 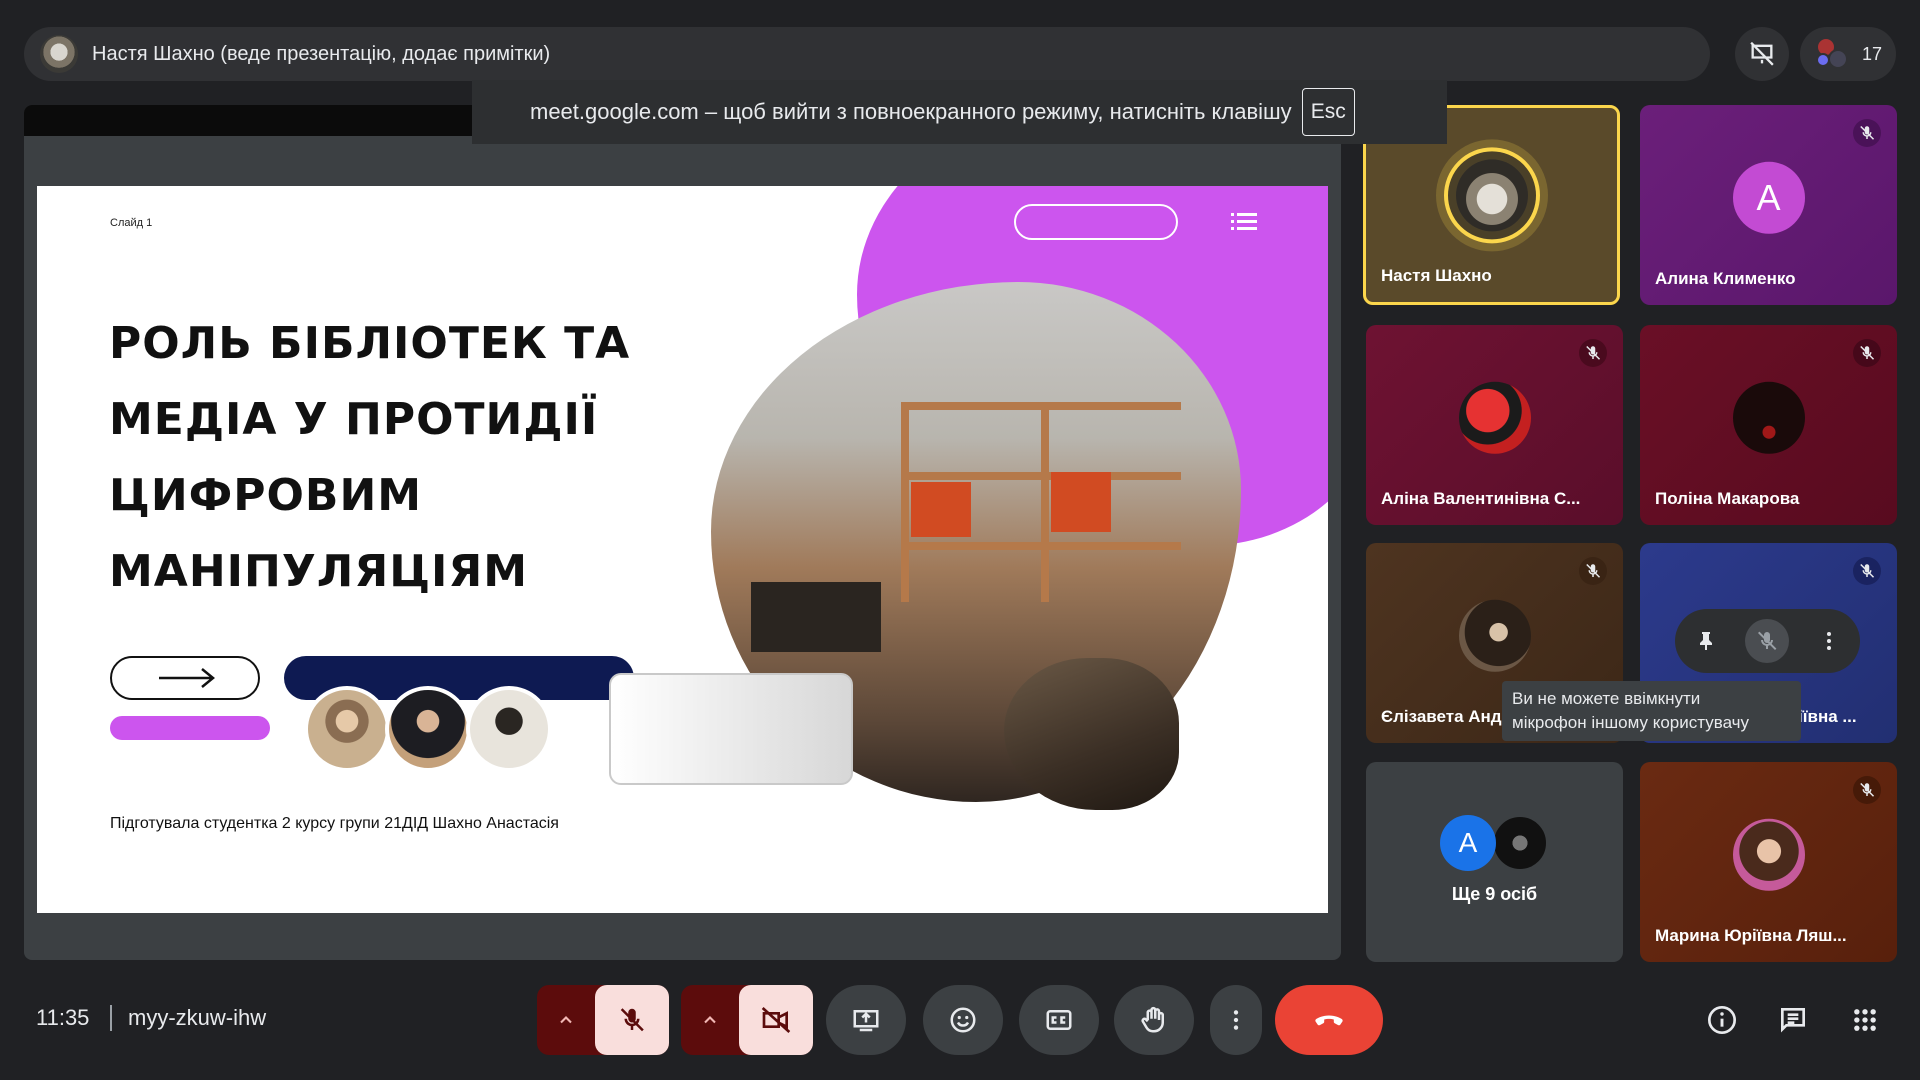 What do you see at coordinates (1328, 112) in the screenshot?
I see `esc-key: Esc` at bounding box center [1328, 112].